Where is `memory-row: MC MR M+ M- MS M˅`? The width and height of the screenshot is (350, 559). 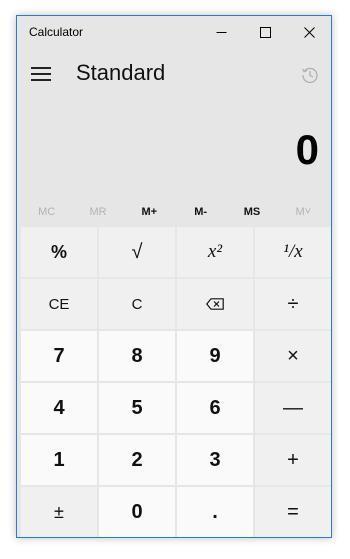 memory-row: MC MR M+ M- MS M˅ is located at coordinates (175, 212).